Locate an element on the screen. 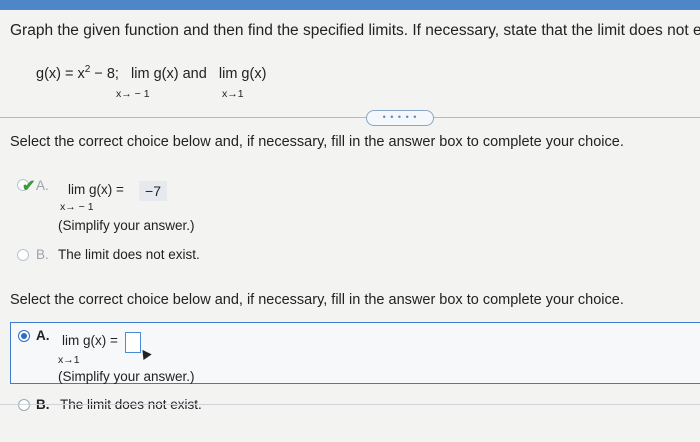 The height and width of the screenshot is (442, 700). part1-option-b-letter: B. is located at coordinates (42, 254).